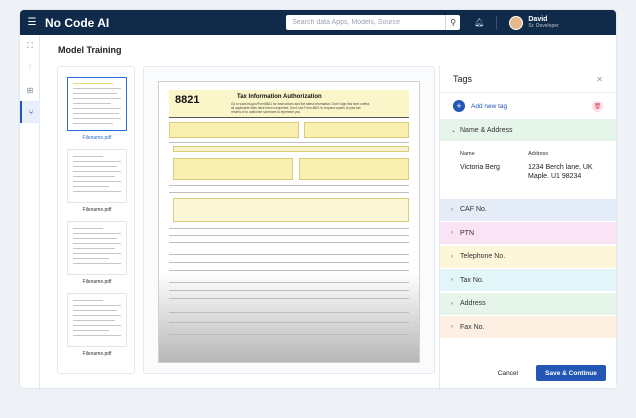 The height and width of the screenshot is (418, 636). Describe the element at coordinates (528, 373) in the screenshot. I see `panel-footer: Cancel Save & Continue` at that location.